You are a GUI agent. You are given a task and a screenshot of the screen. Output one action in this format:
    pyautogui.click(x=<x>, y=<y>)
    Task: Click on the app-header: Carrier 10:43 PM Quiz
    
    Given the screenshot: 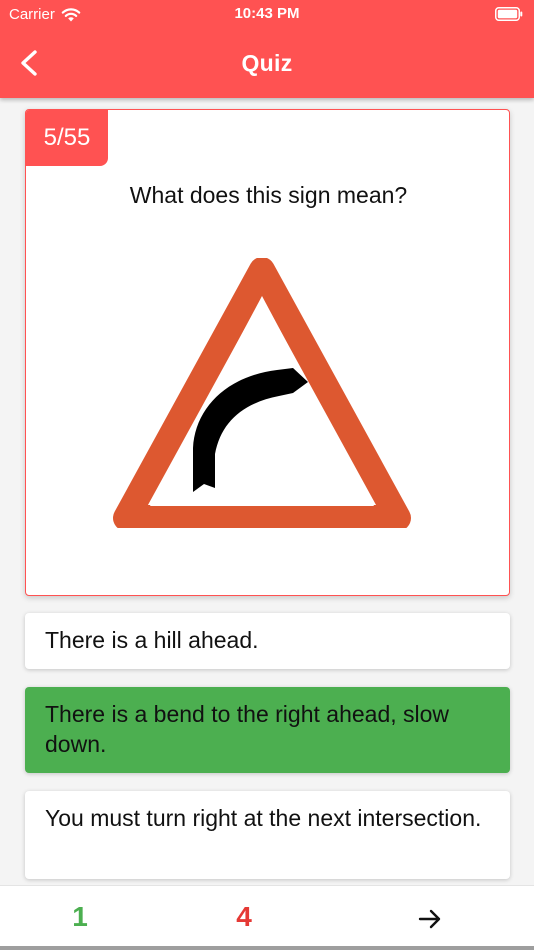 What is the action you would take?
    pyautogui.click(x=267, y=49)
    